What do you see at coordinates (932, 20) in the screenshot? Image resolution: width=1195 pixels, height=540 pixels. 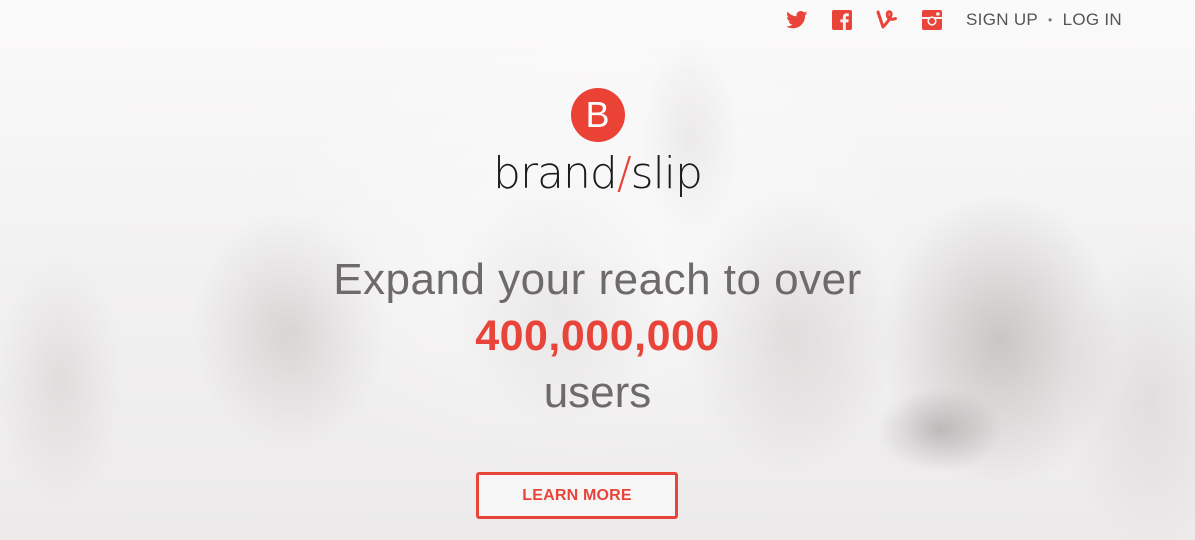 I see `instagram-icon` at bounding box center [932, 20].